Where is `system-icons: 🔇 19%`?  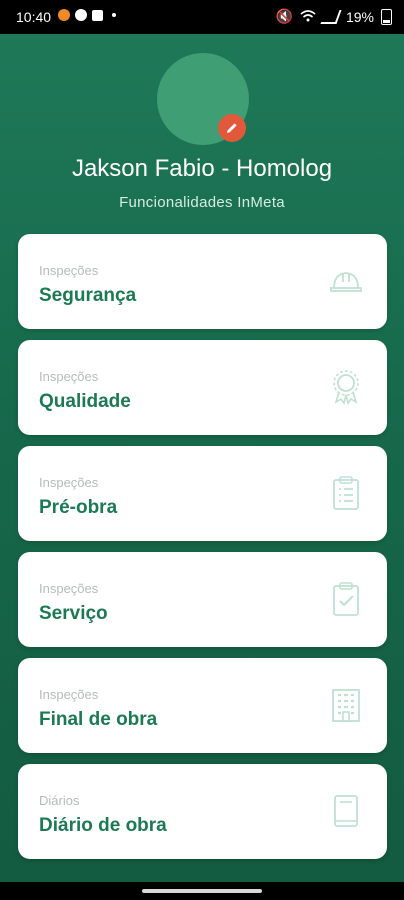 system-icons: 🔇 19% is located at coordinates (334, 16).